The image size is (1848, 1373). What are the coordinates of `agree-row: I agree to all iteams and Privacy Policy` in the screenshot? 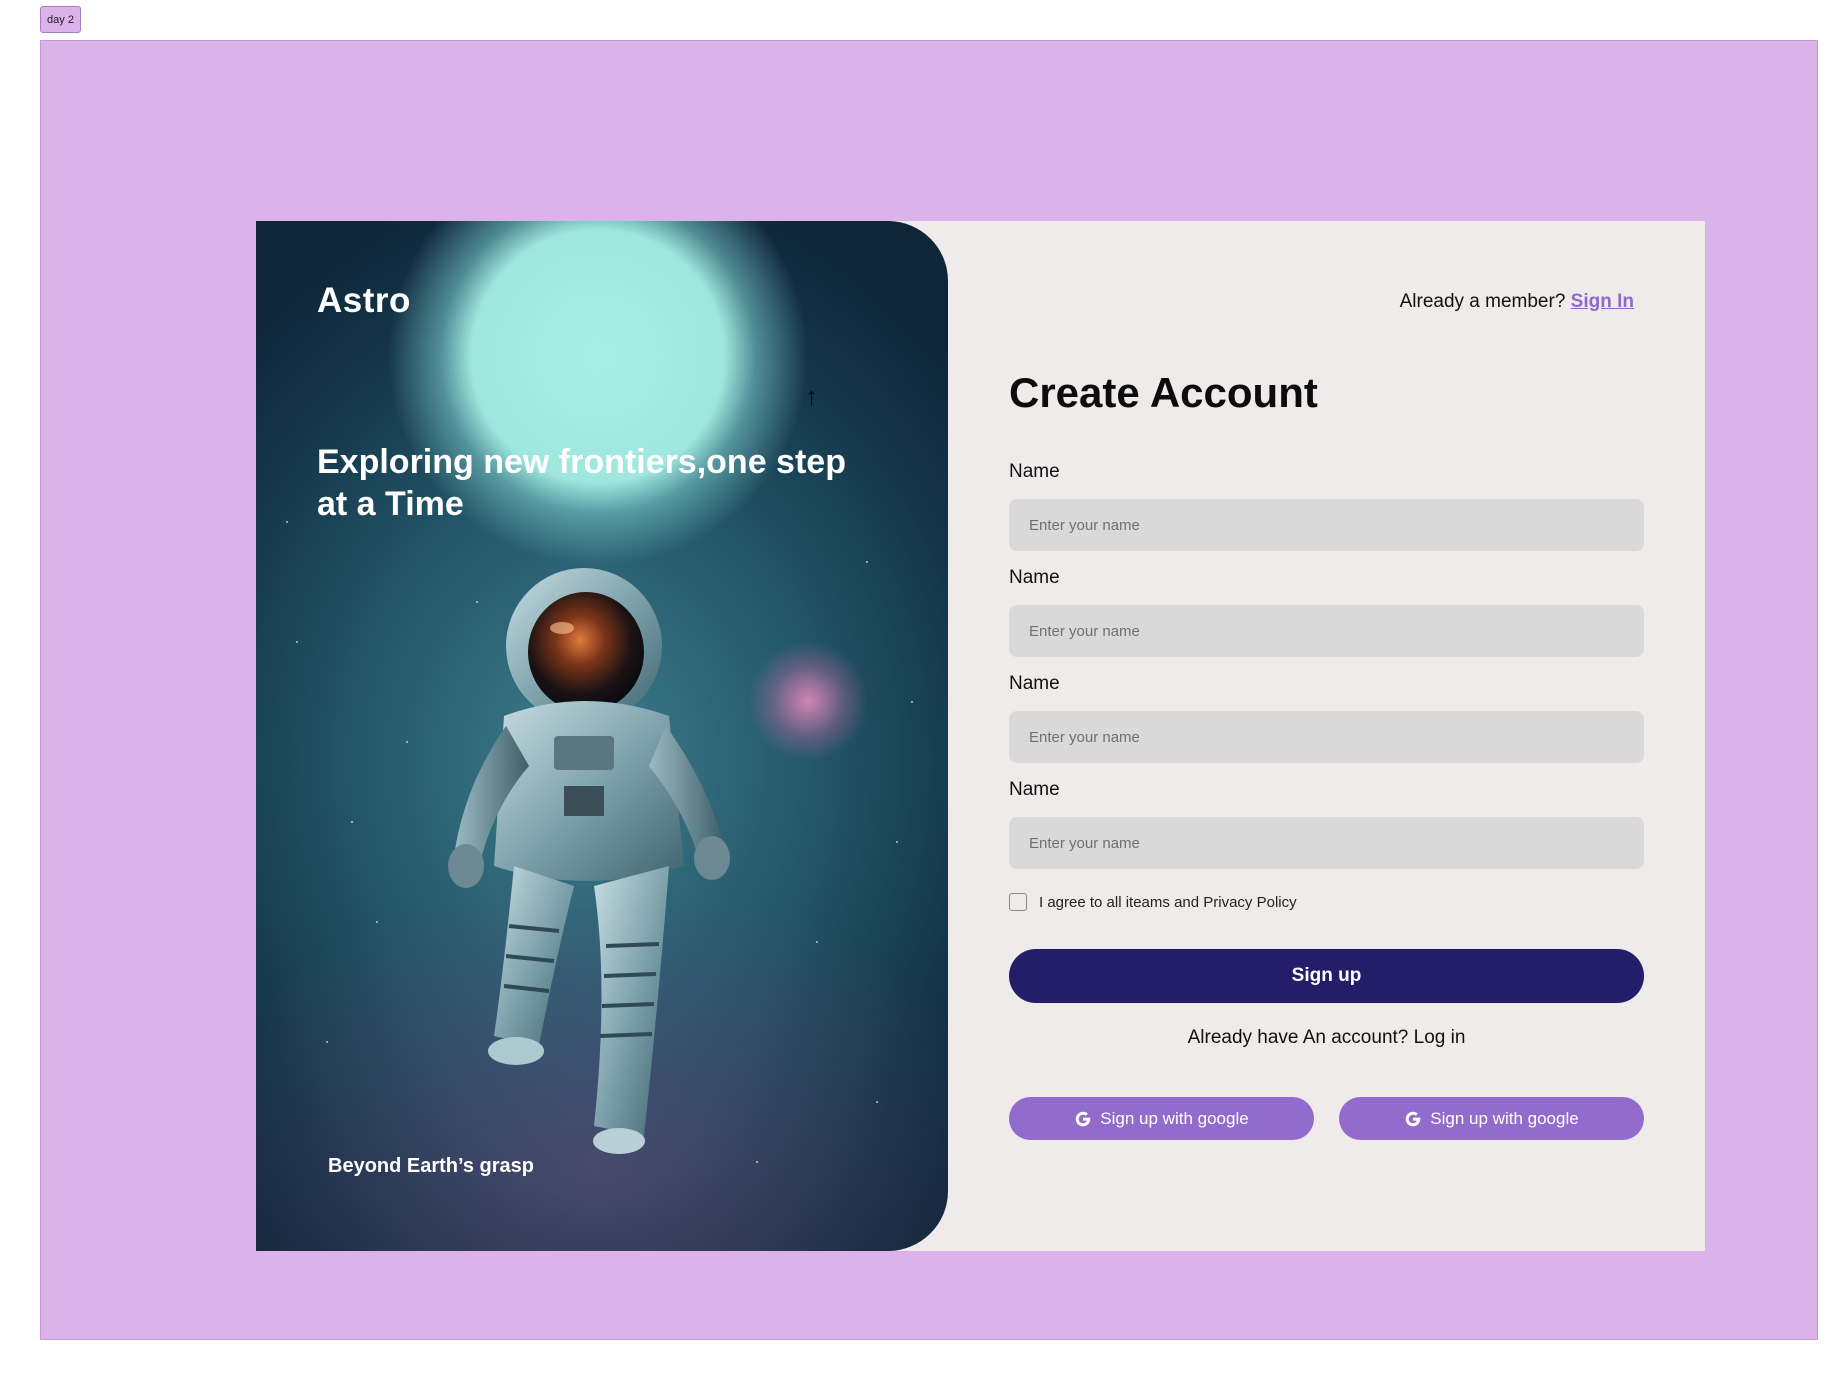 It's located at (1153, 902).